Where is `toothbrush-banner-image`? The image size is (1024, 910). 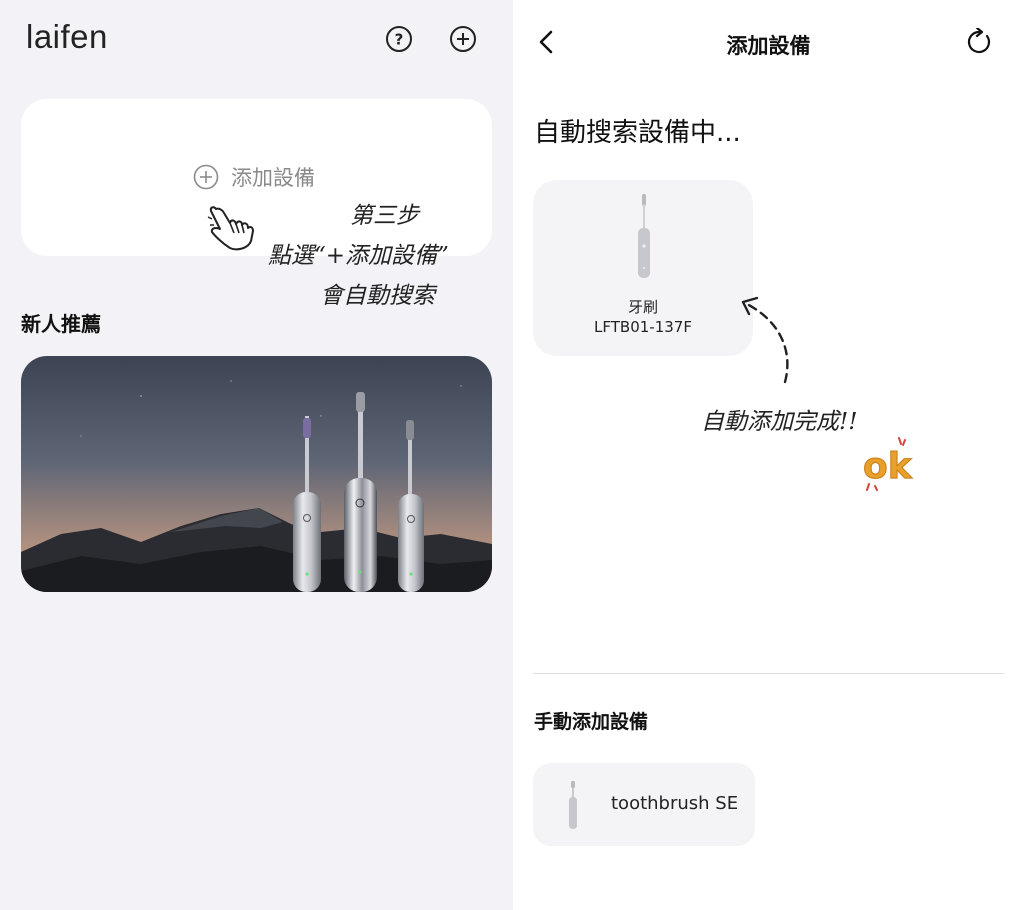
toothbrush-banner-image is located at coordinates (256, 474).